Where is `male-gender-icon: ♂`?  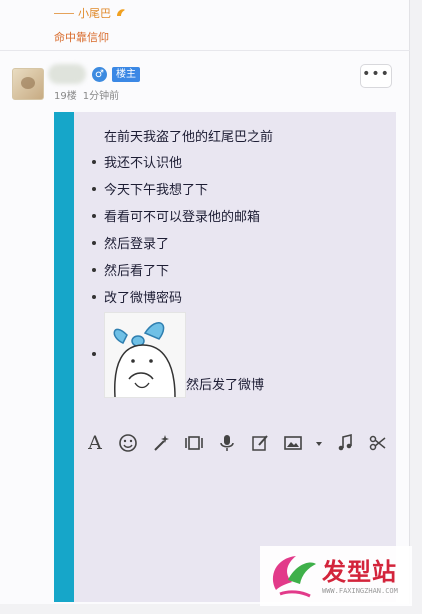 male-gender-icon: ♂ is located at coordinates (99, 74).